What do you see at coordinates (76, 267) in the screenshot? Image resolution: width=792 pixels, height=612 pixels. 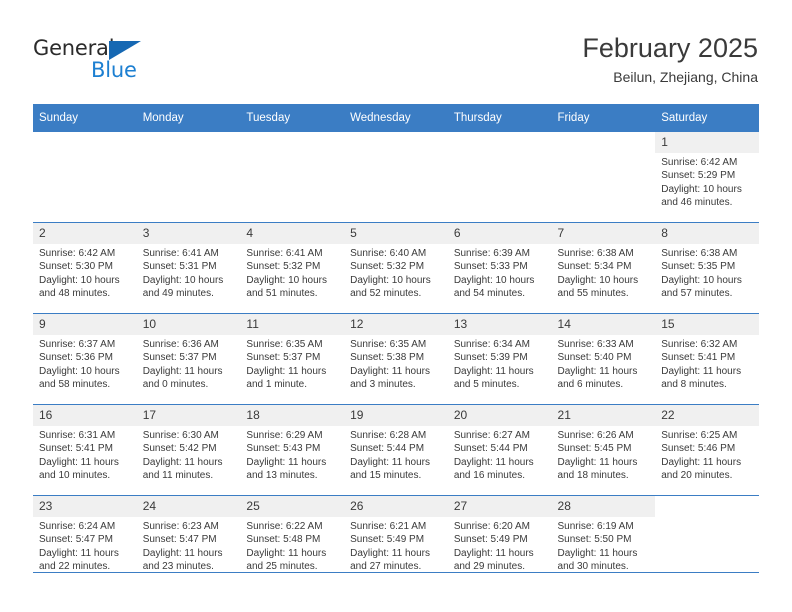 I see `sunset-text: Sunset: 5:30 PM` at bounding box center [76, 267].